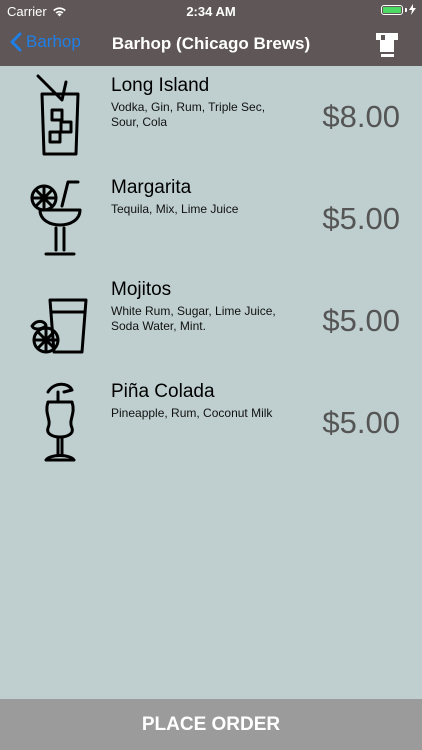 This screenshot has height=750, width=422. I want to click on drink-price: $8.00, so click(361, 116).